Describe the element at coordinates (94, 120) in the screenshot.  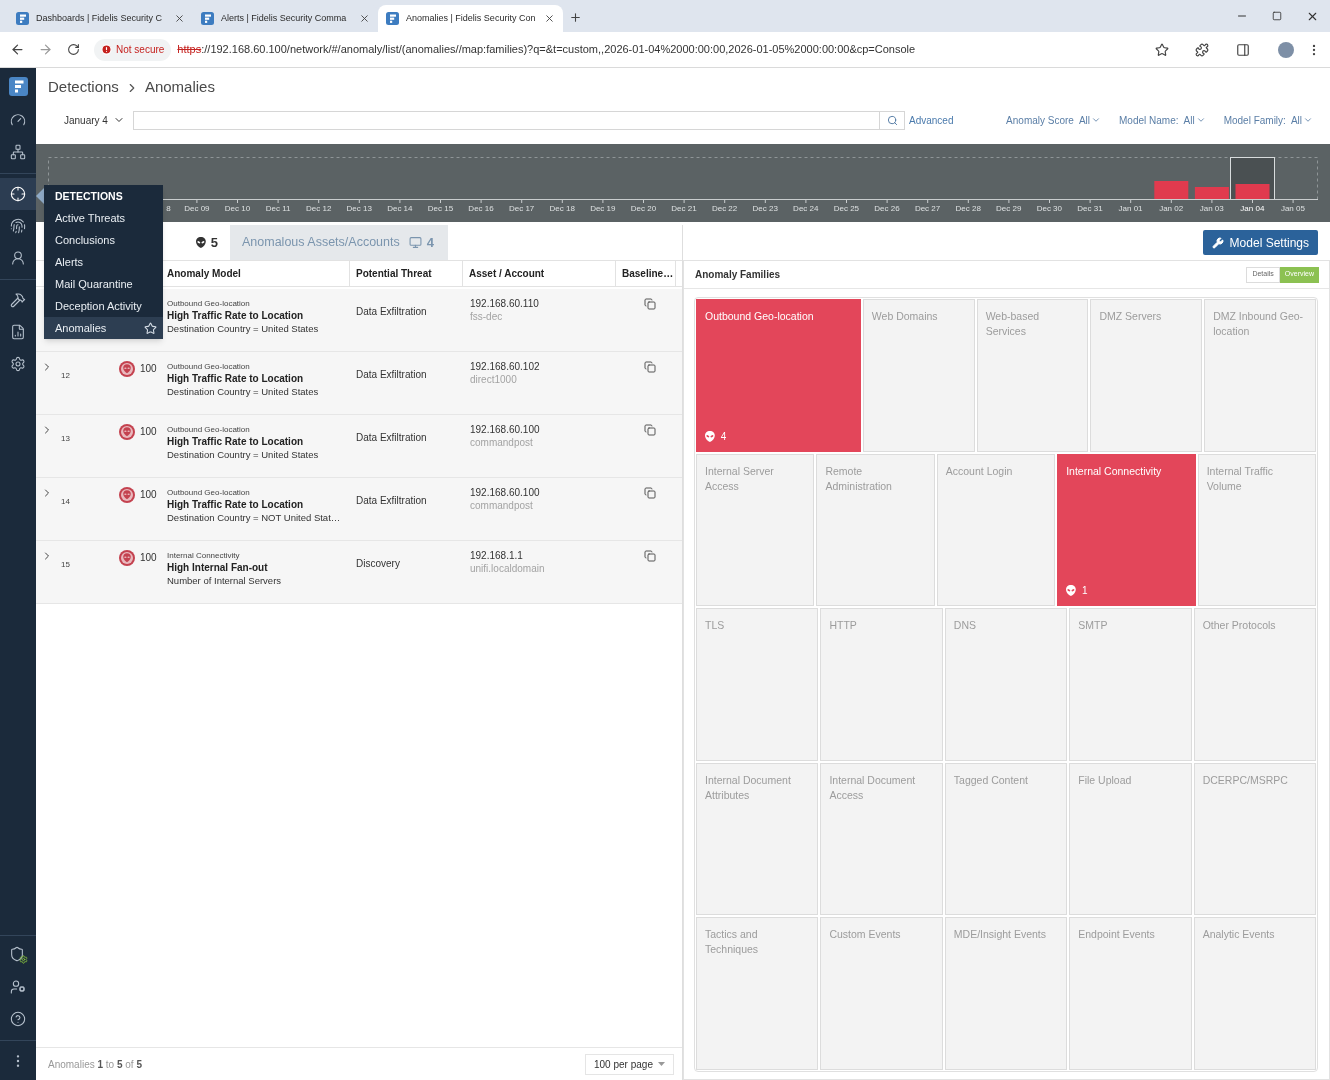
I see `date-select: January 4` at that location.